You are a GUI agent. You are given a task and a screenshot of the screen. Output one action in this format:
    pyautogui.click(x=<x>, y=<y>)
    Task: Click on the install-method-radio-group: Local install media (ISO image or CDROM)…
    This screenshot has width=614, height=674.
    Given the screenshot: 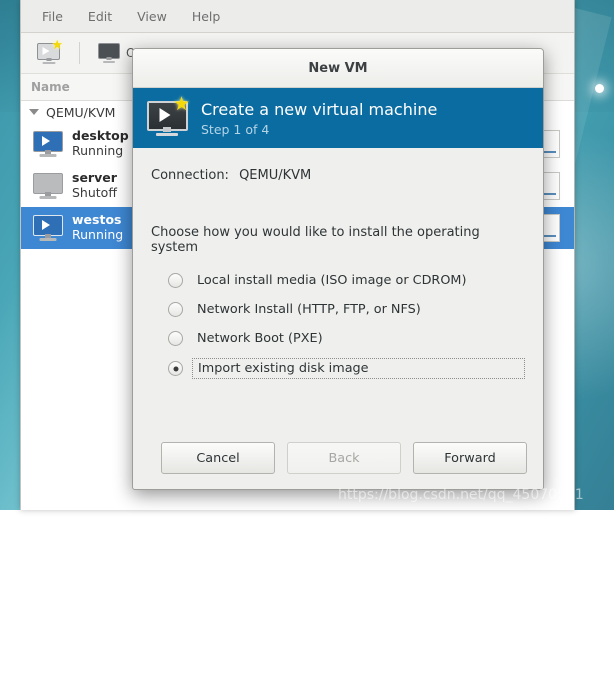 What is the action you would take?
    pyautogui.click(x=338, y=325)
    